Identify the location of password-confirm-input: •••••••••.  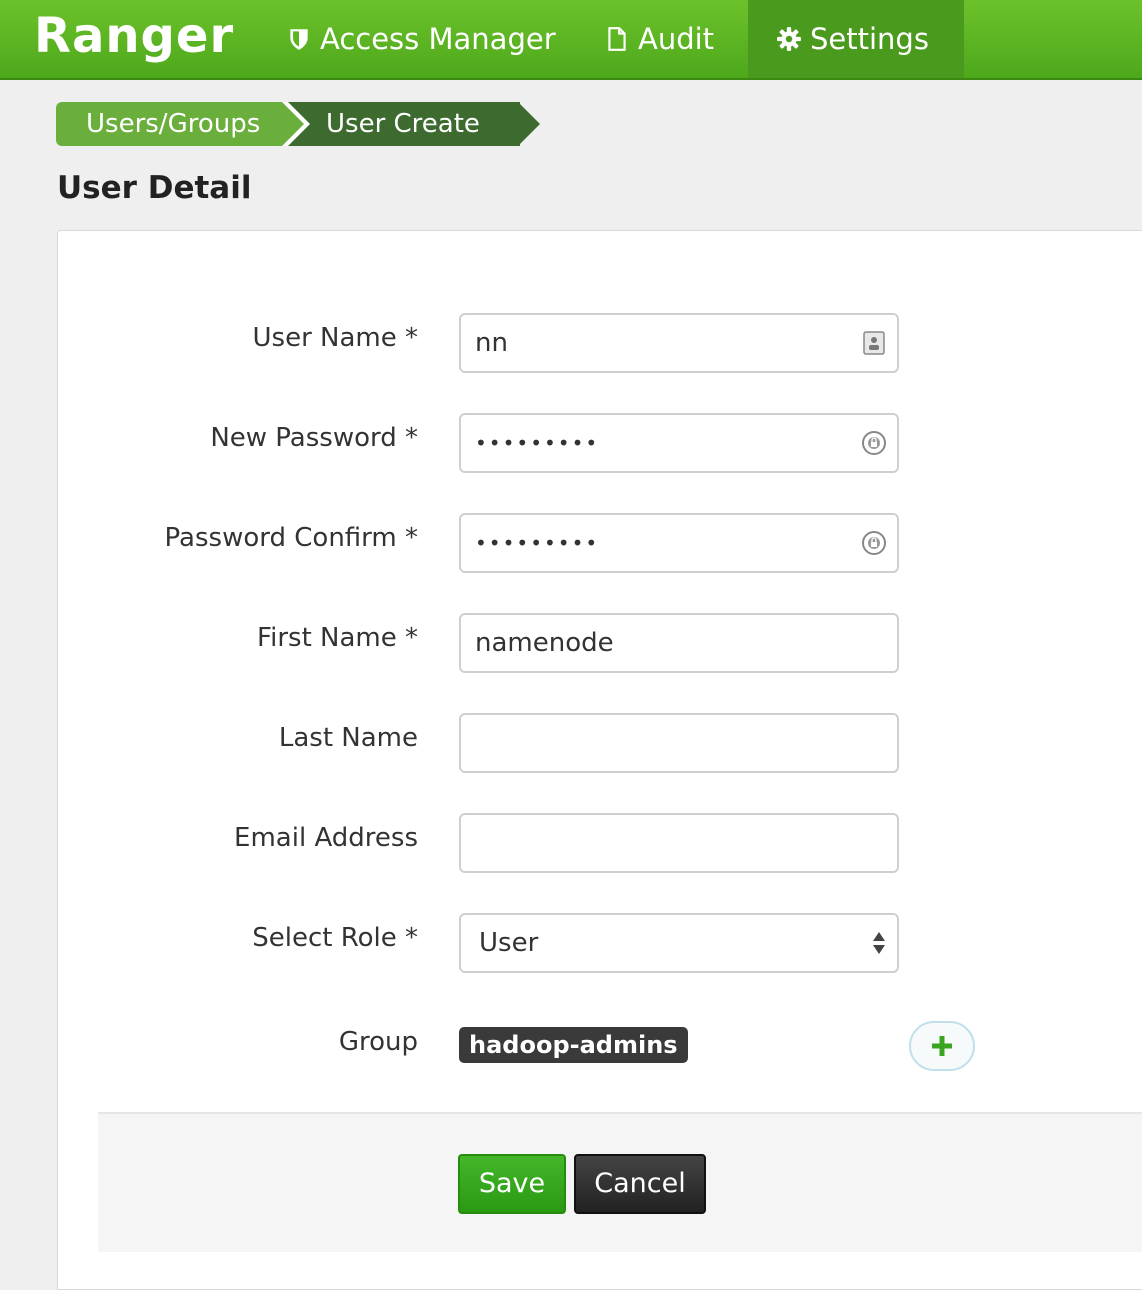
(679, 543).